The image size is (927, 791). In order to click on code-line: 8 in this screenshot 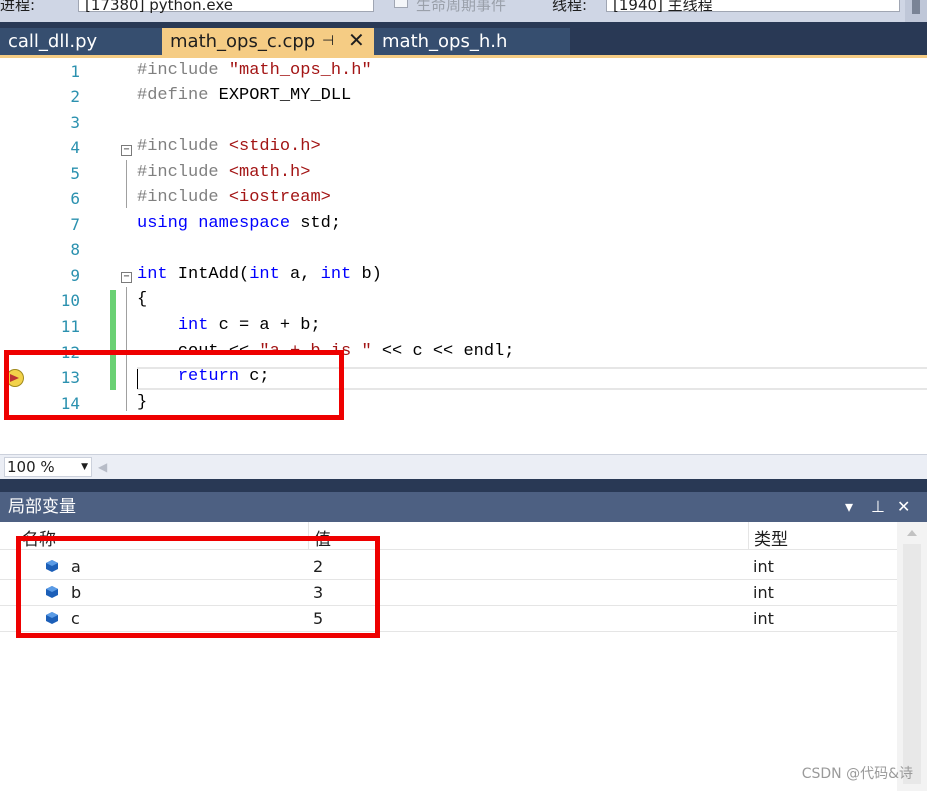, I will do `click(463, 250)`.